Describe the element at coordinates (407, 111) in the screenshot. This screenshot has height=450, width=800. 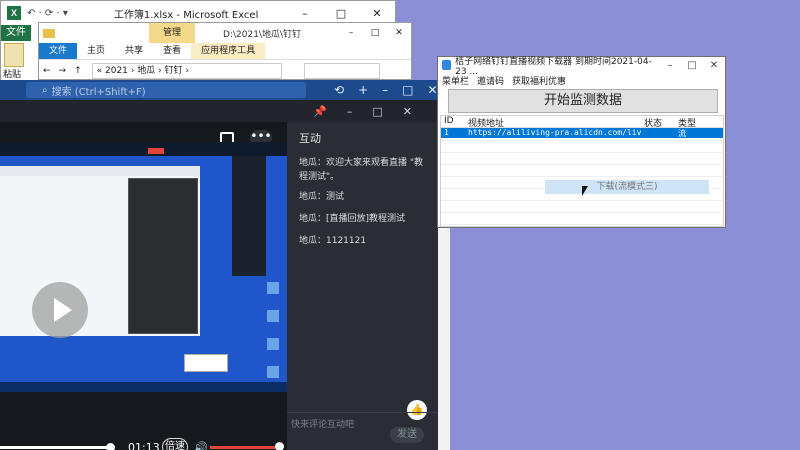
I see `live-close-button: ✕` at that location.